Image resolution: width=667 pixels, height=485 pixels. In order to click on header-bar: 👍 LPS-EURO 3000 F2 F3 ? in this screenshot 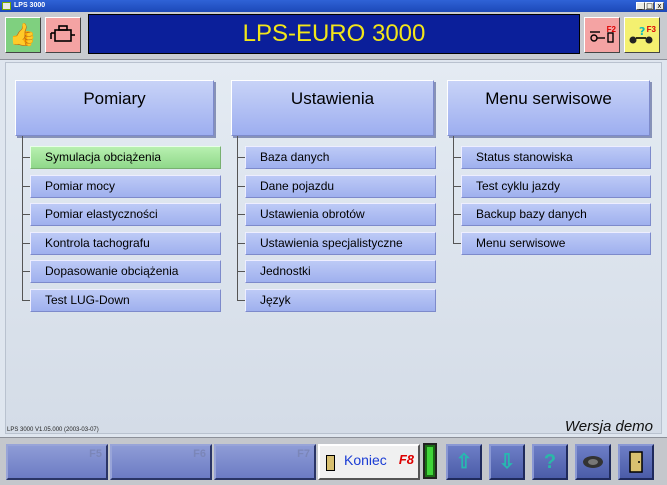, I will do `click(333, 36)`.